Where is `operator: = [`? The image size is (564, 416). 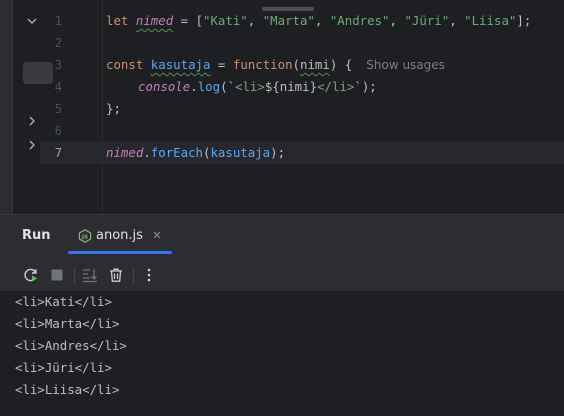
operator: = [ is located at coordinates (188, 20).